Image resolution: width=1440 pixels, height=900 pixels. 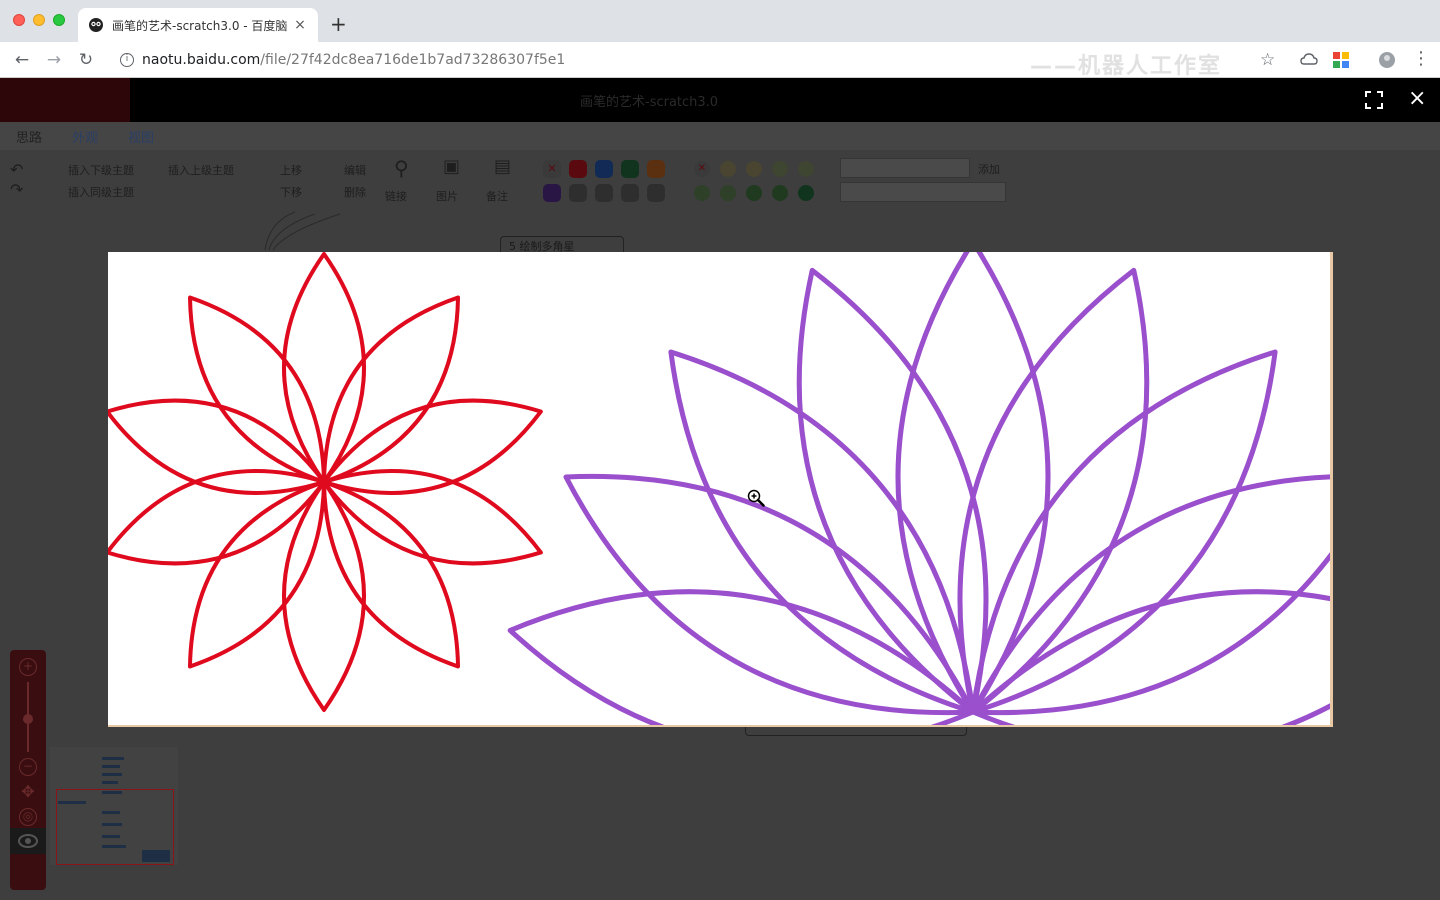 What do you see at coordinates (127, 60) in the screenshot?
I see `site-info-icon: i` at bounding box center [127, 60].